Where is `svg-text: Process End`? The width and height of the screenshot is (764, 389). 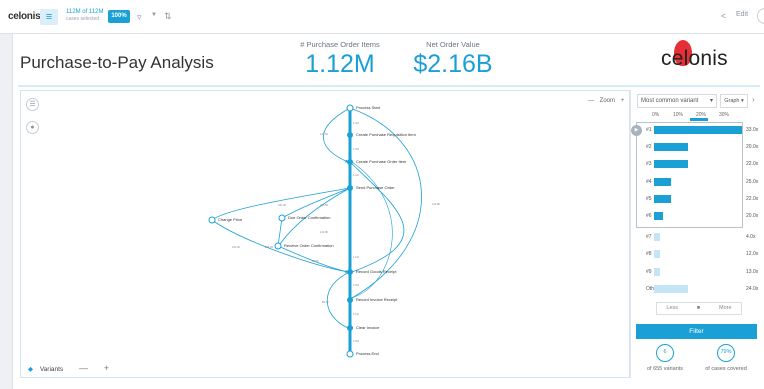
svg-text: Process End is located at coordinates (367, 353).